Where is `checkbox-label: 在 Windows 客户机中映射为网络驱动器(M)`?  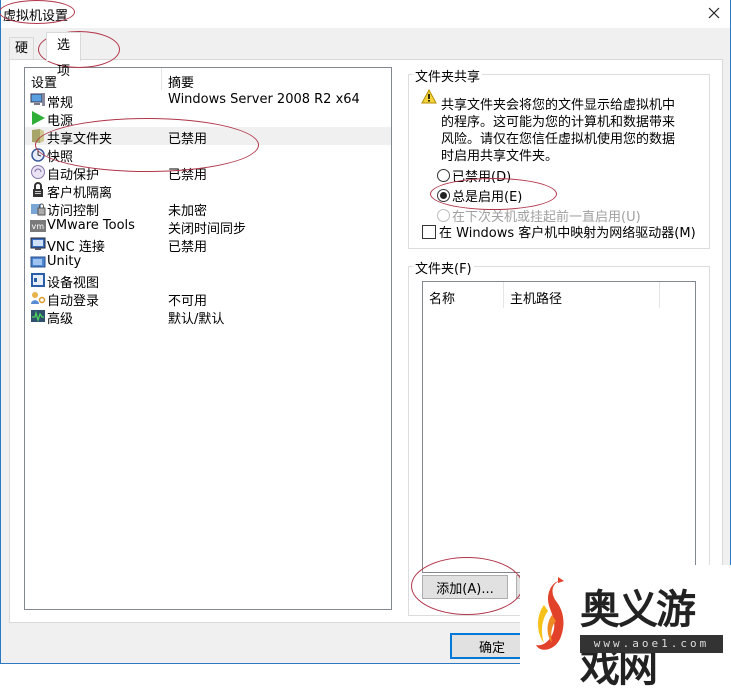 checkbox-label: 在 Windows 客户机中映射为网络驱动器(M) is located at coordinates (567, 233).